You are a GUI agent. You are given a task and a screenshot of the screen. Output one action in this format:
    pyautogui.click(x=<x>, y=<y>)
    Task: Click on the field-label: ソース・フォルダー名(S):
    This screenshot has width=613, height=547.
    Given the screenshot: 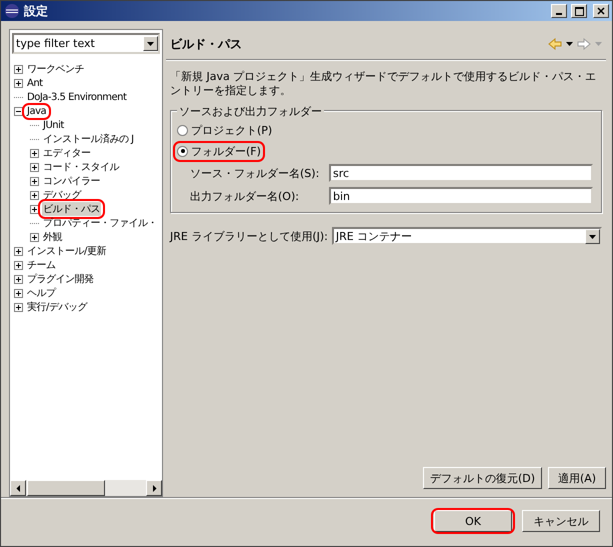 What is the action you would take?
    pyautogui.click(x=255, y=173)
    